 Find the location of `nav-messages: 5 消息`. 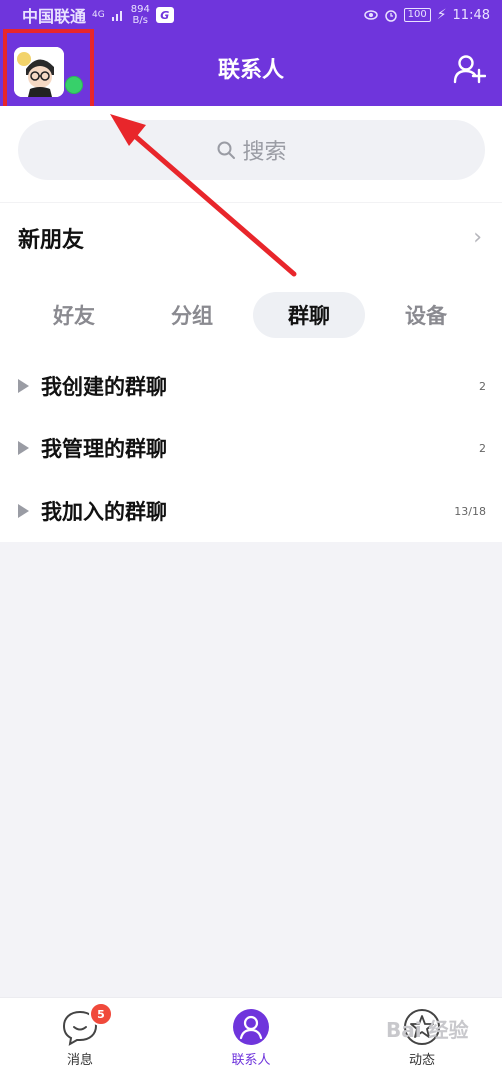

nav-messages: 5 消息 is located at coordinates (80, 1035).